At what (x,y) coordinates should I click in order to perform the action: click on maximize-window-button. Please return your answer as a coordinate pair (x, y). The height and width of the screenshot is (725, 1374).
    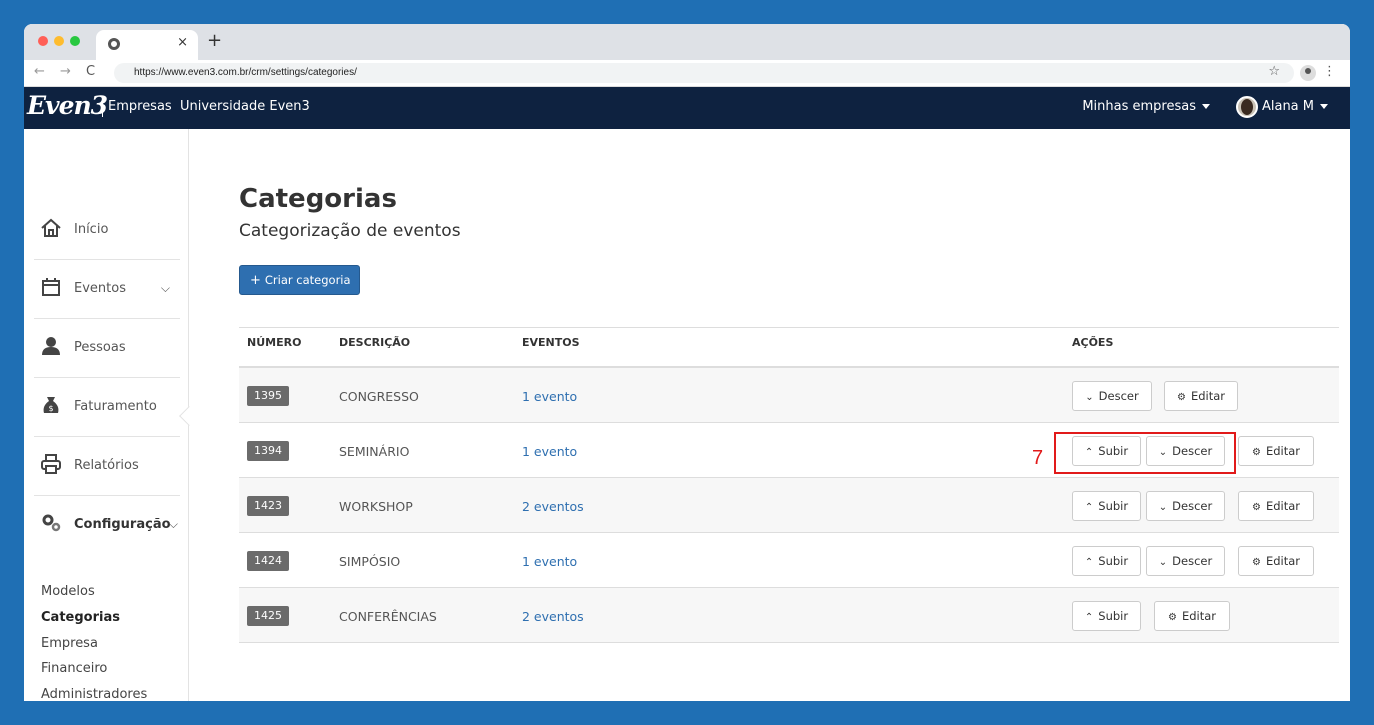
    Looking at the image, I should click on (75, 41).